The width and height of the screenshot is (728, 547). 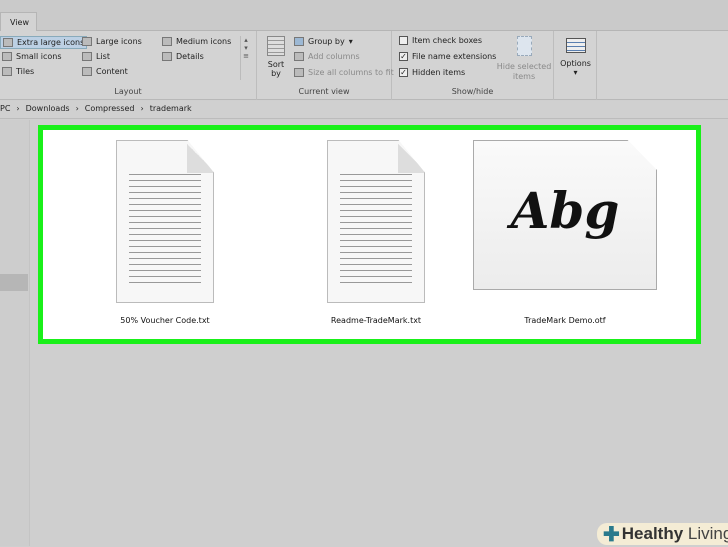 What do you see at coordinates (299, 56) in the screenshot?
I see `add-columns-icon` at bounding box center [299, 56].